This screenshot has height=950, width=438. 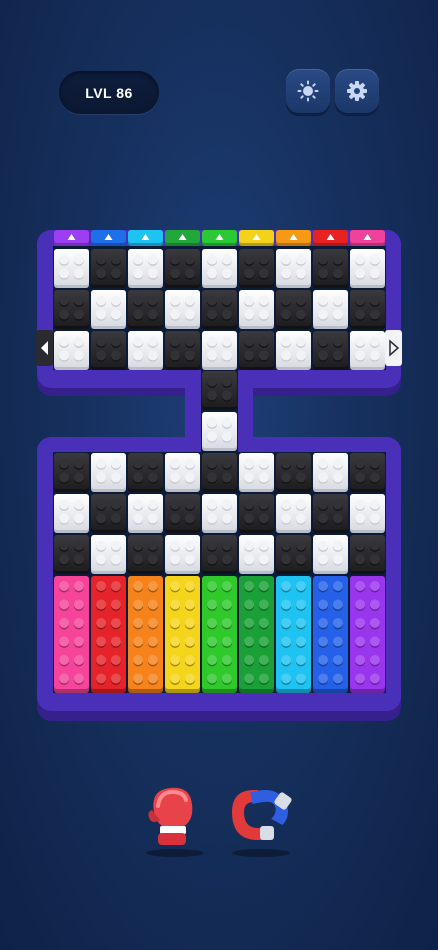 I want to click on boxing-glove-powerup, so click(x=175, y=819).